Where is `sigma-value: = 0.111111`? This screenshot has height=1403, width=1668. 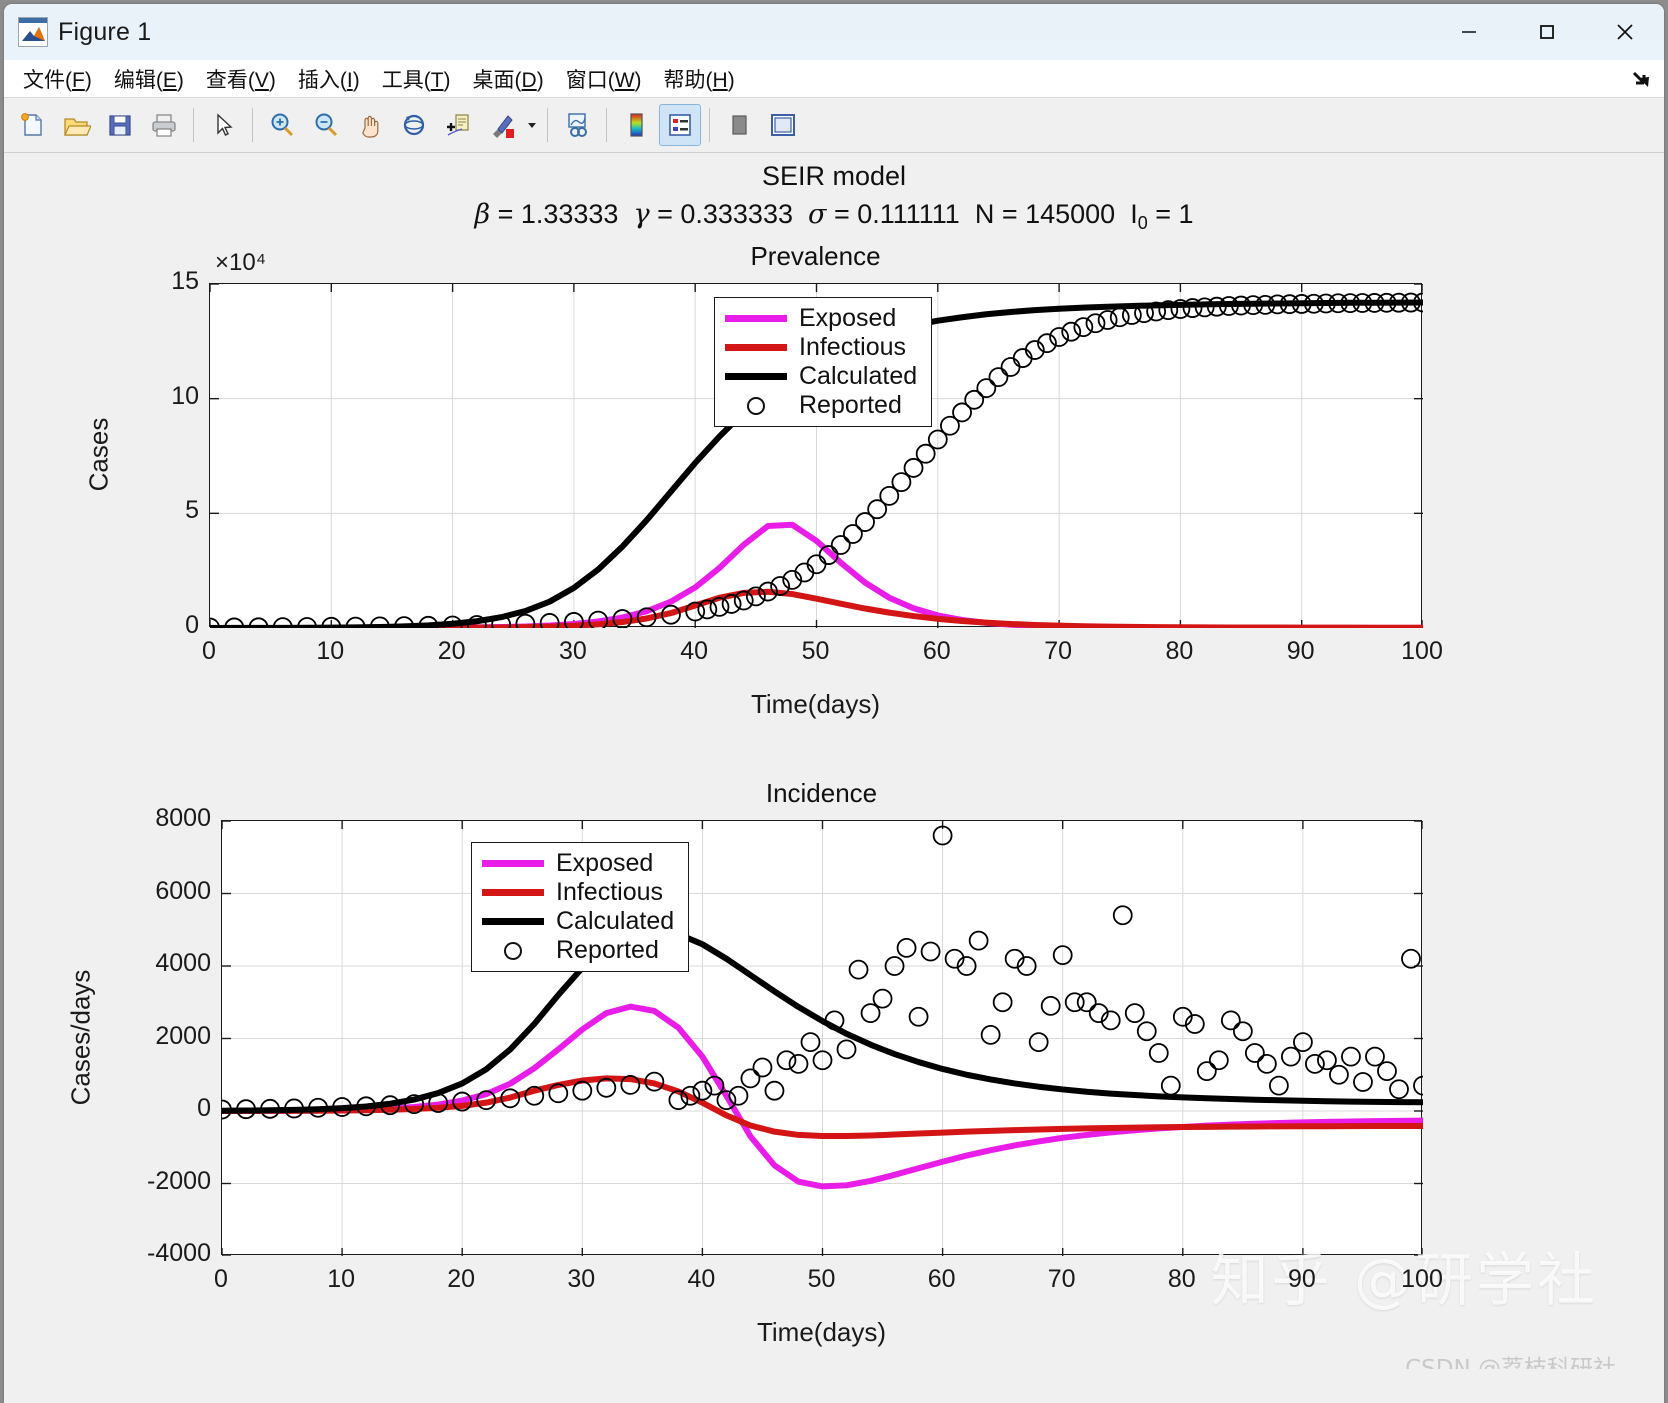
sigma-value: = 0.111111 is located at coordinates (893, 214).